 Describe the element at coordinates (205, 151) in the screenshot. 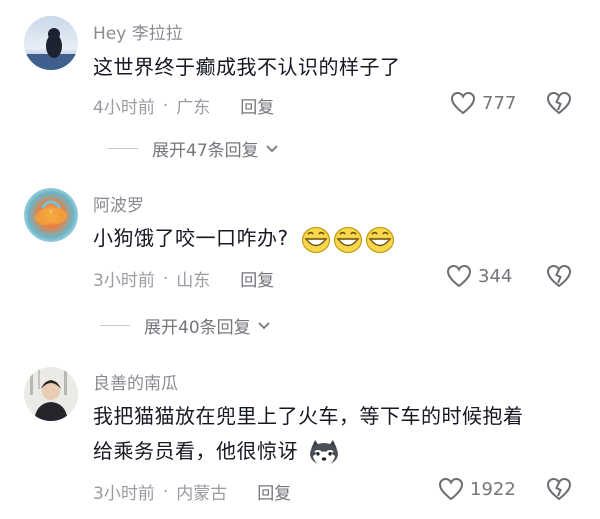

I see `expand-replies-label: 展开47条回复` at that location.